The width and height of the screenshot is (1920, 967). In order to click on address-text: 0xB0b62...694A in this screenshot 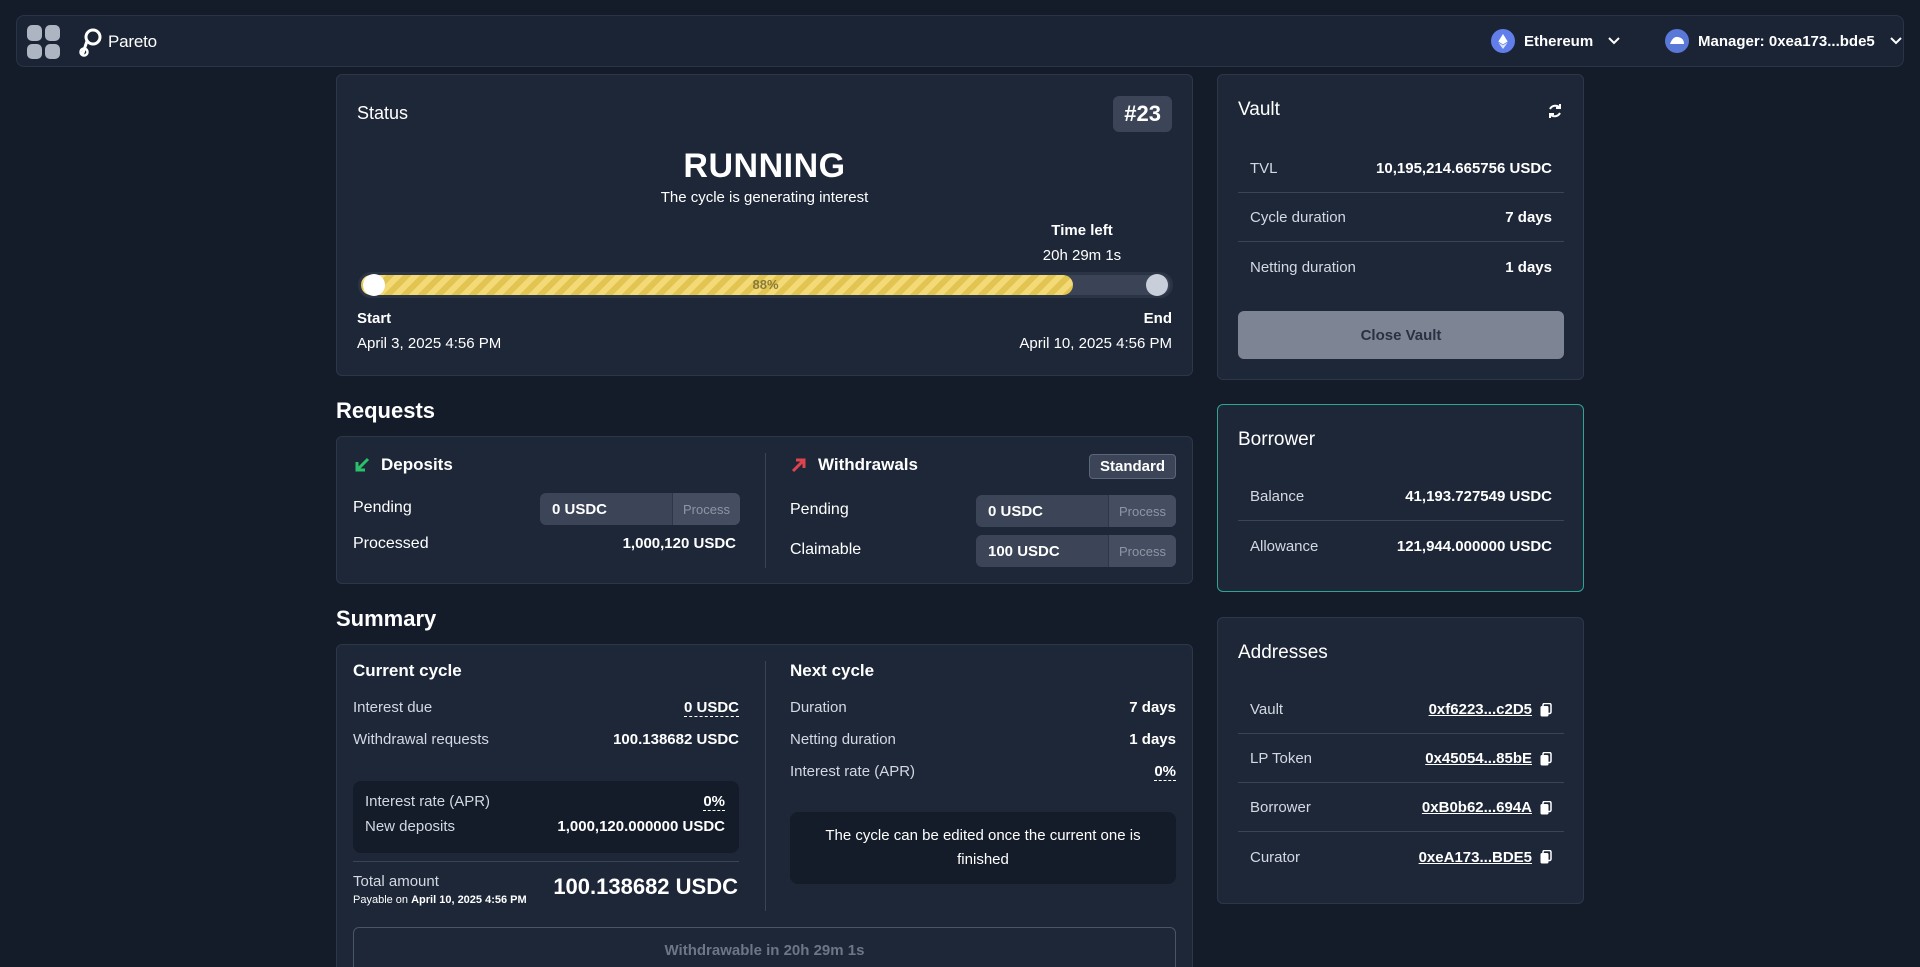, I will do `click(1477, 807)`.